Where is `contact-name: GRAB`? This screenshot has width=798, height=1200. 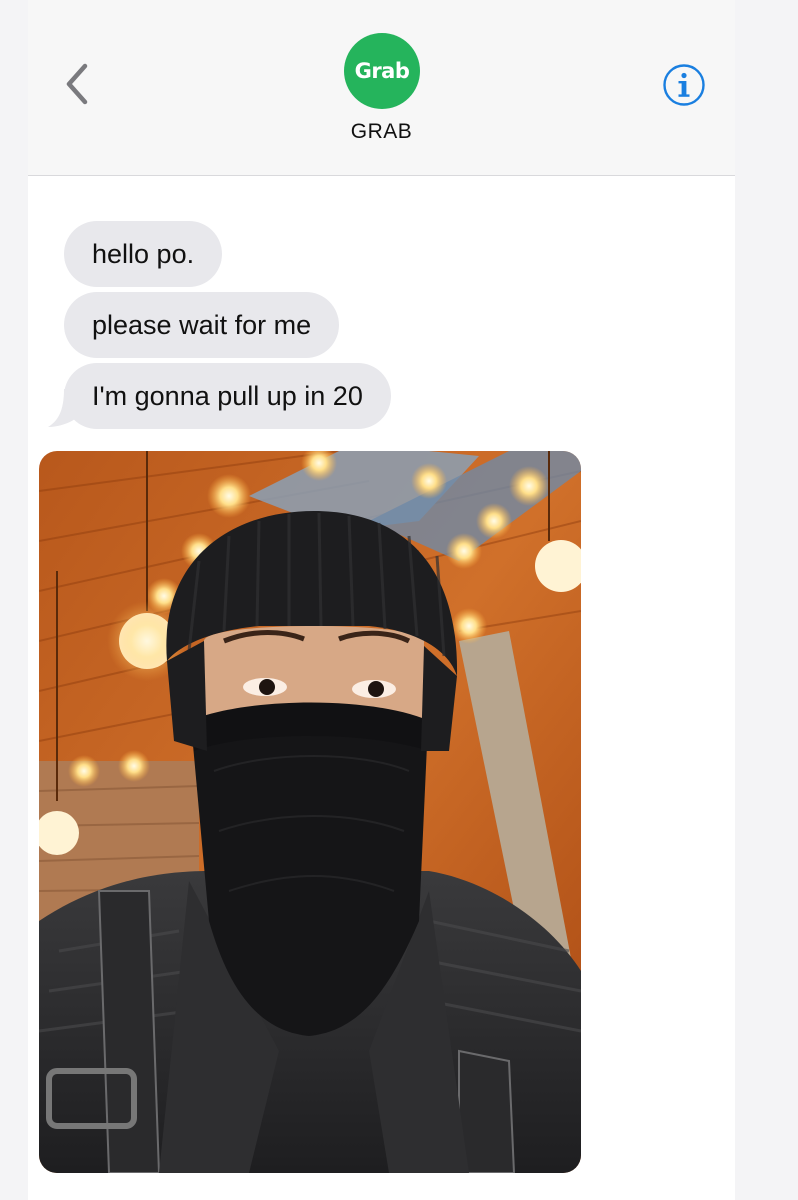 contact-name: GRAB is located at coordinates (381, 132).